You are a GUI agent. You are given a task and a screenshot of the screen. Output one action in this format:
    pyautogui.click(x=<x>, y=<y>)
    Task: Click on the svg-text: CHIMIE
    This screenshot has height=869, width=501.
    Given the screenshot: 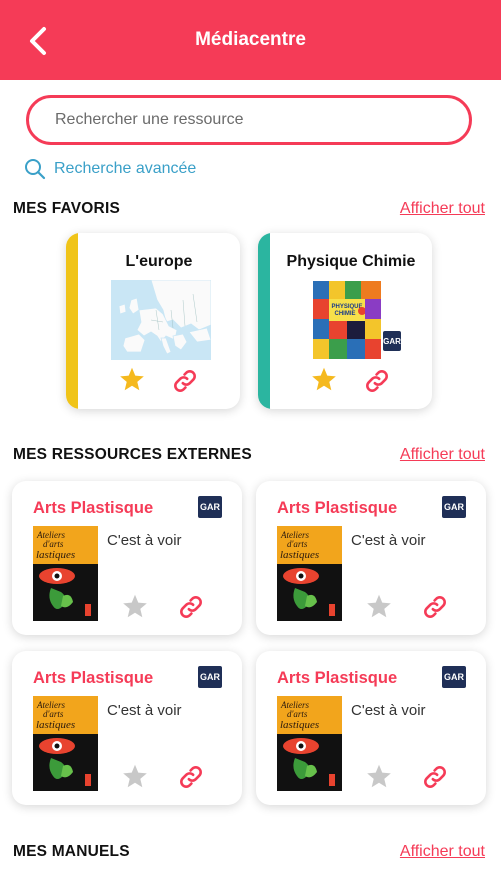 What is the action you would take?
    pyautogui.click(x=345, y=314)
    